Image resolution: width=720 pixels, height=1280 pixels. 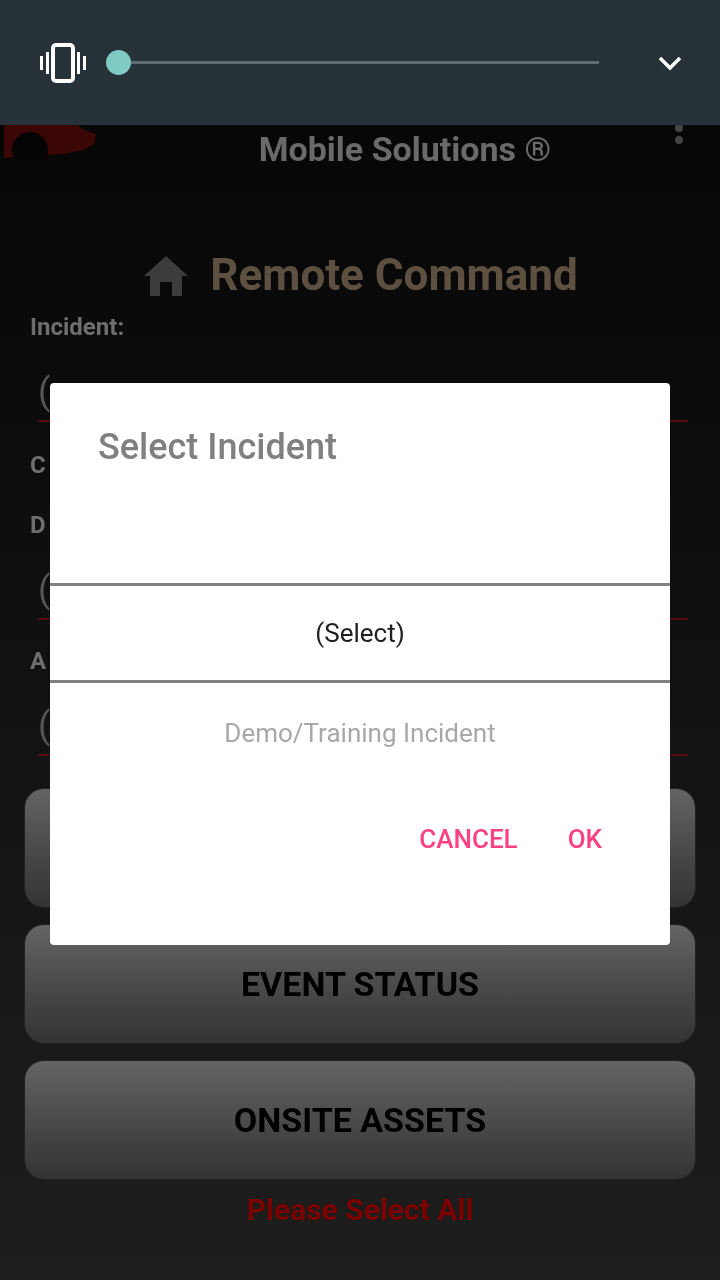 What do you see at coordinates (360, 633) in the screenshot?
I see `picker-option: (Select)` at bounding box center [360, 633].